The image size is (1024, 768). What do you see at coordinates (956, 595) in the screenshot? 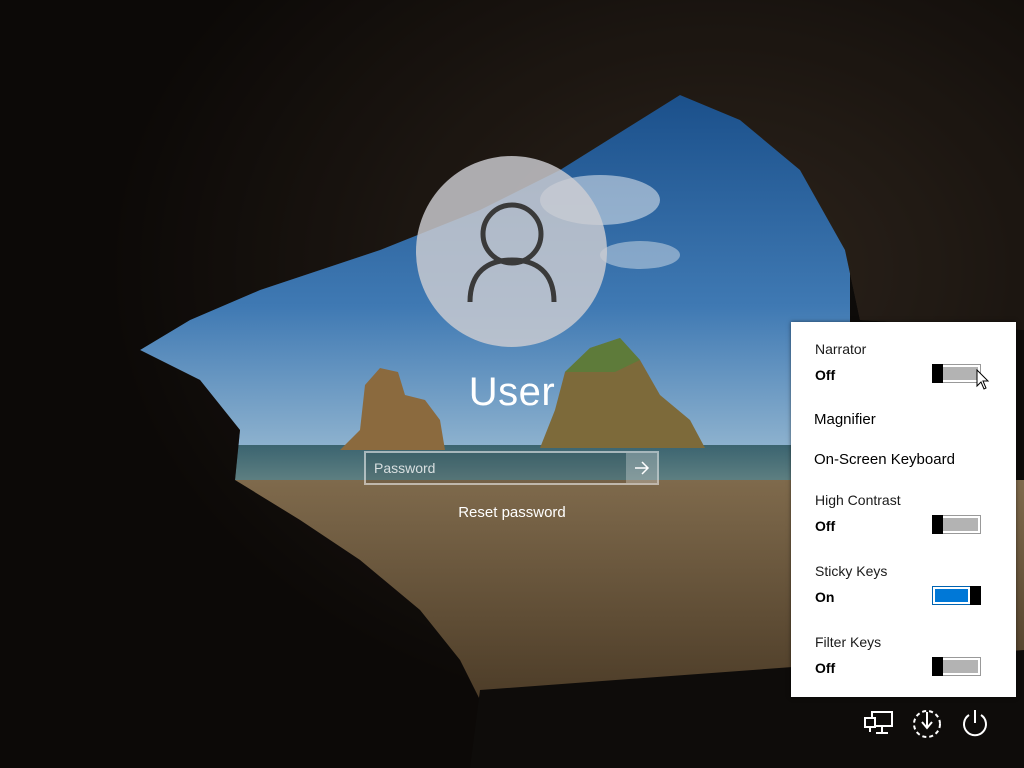
I see `sticky-keys-toggle` at bounding box center [956, 595].